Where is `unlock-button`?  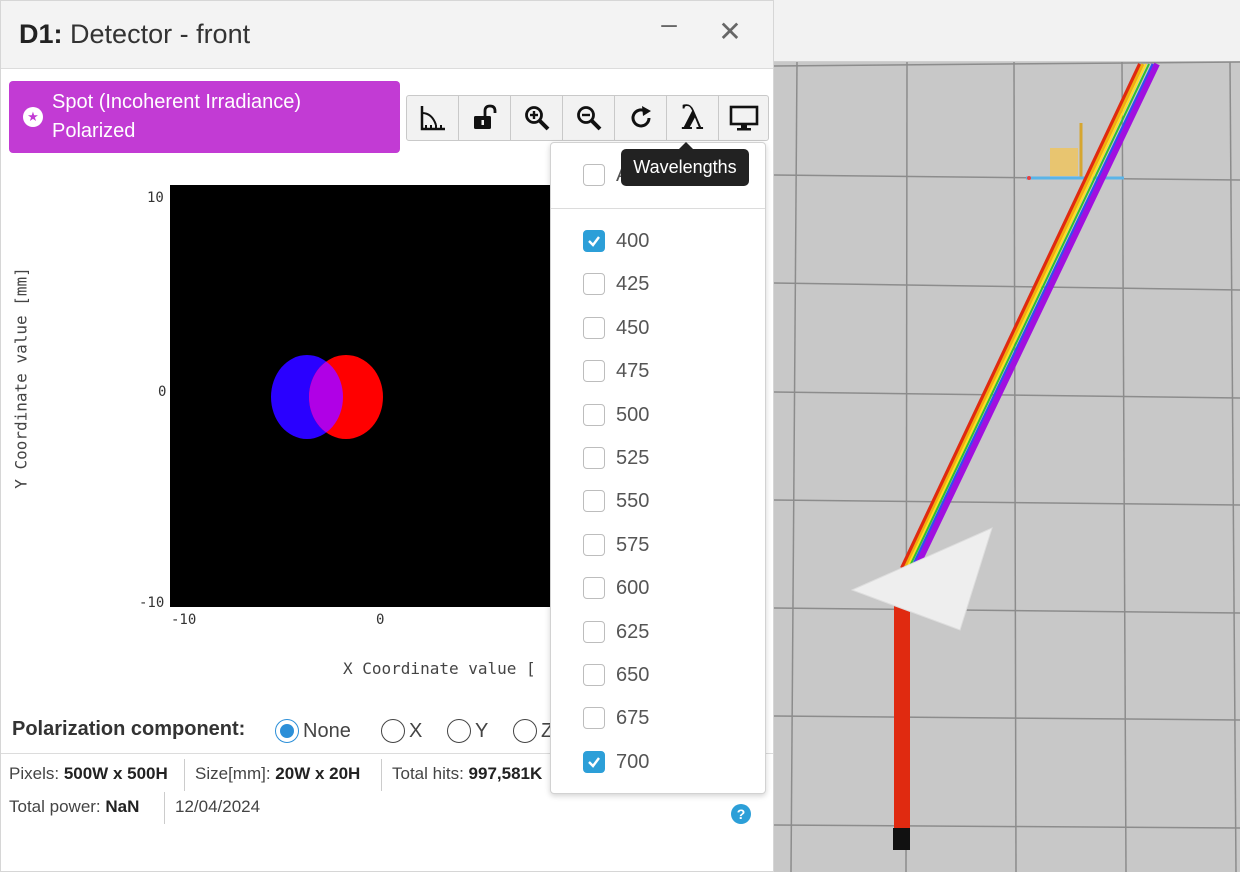 unlock-button is located at coordinates (485, 118).